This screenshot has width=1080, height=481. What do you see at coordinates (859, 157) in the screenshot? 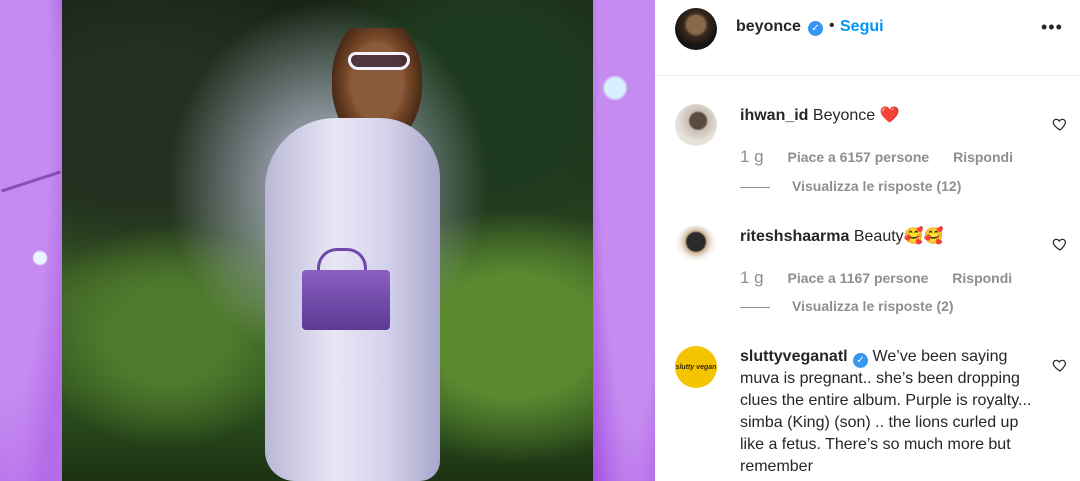
I see `comment-likes: Piace a 6157 persone` at bounding box center [859, 157].